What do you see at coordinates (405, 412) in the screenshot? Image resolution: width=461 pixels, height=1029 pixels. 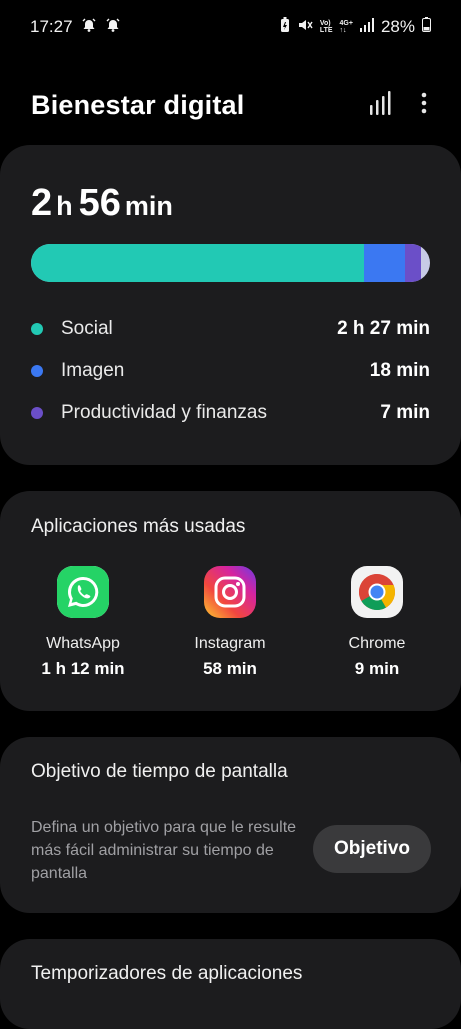 I see `legend-value: 7 min` at bounding box center [405, 412].